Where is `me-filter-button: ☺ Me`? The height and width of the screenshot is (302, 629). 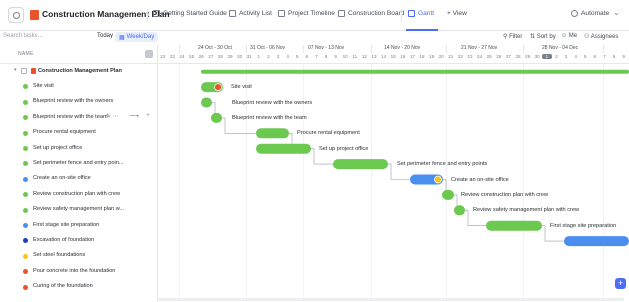 me-filter-button: ☺ Me is located at coordinates (569, 36).